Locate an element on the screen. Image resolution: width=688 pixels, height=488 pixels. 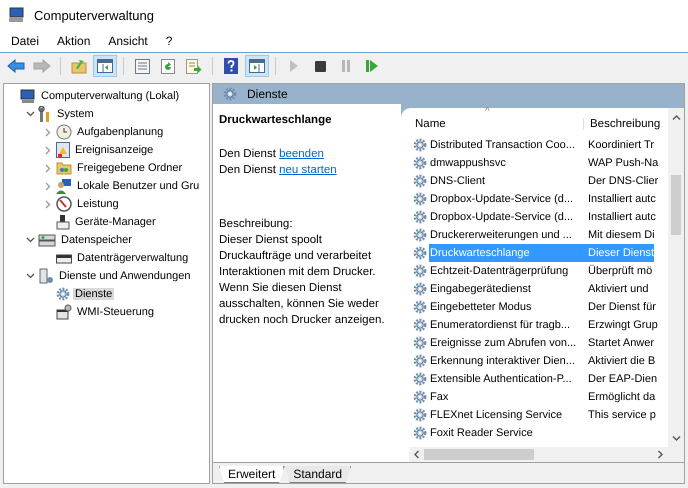
tree-item: Geräte-Manager is located at coordinates (115, 222).